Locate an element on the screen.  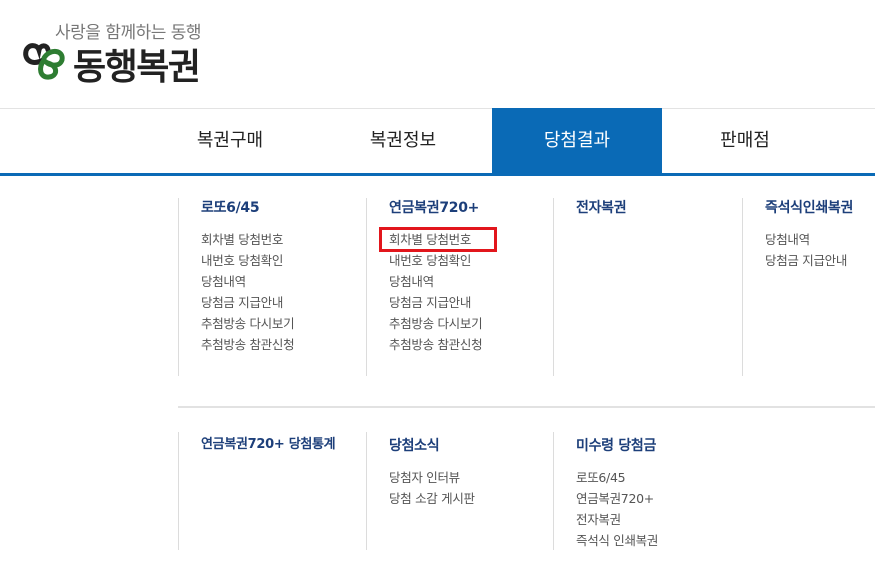
menu-link: 당첨 소감 게시판 is located at coordinates (471, 498).